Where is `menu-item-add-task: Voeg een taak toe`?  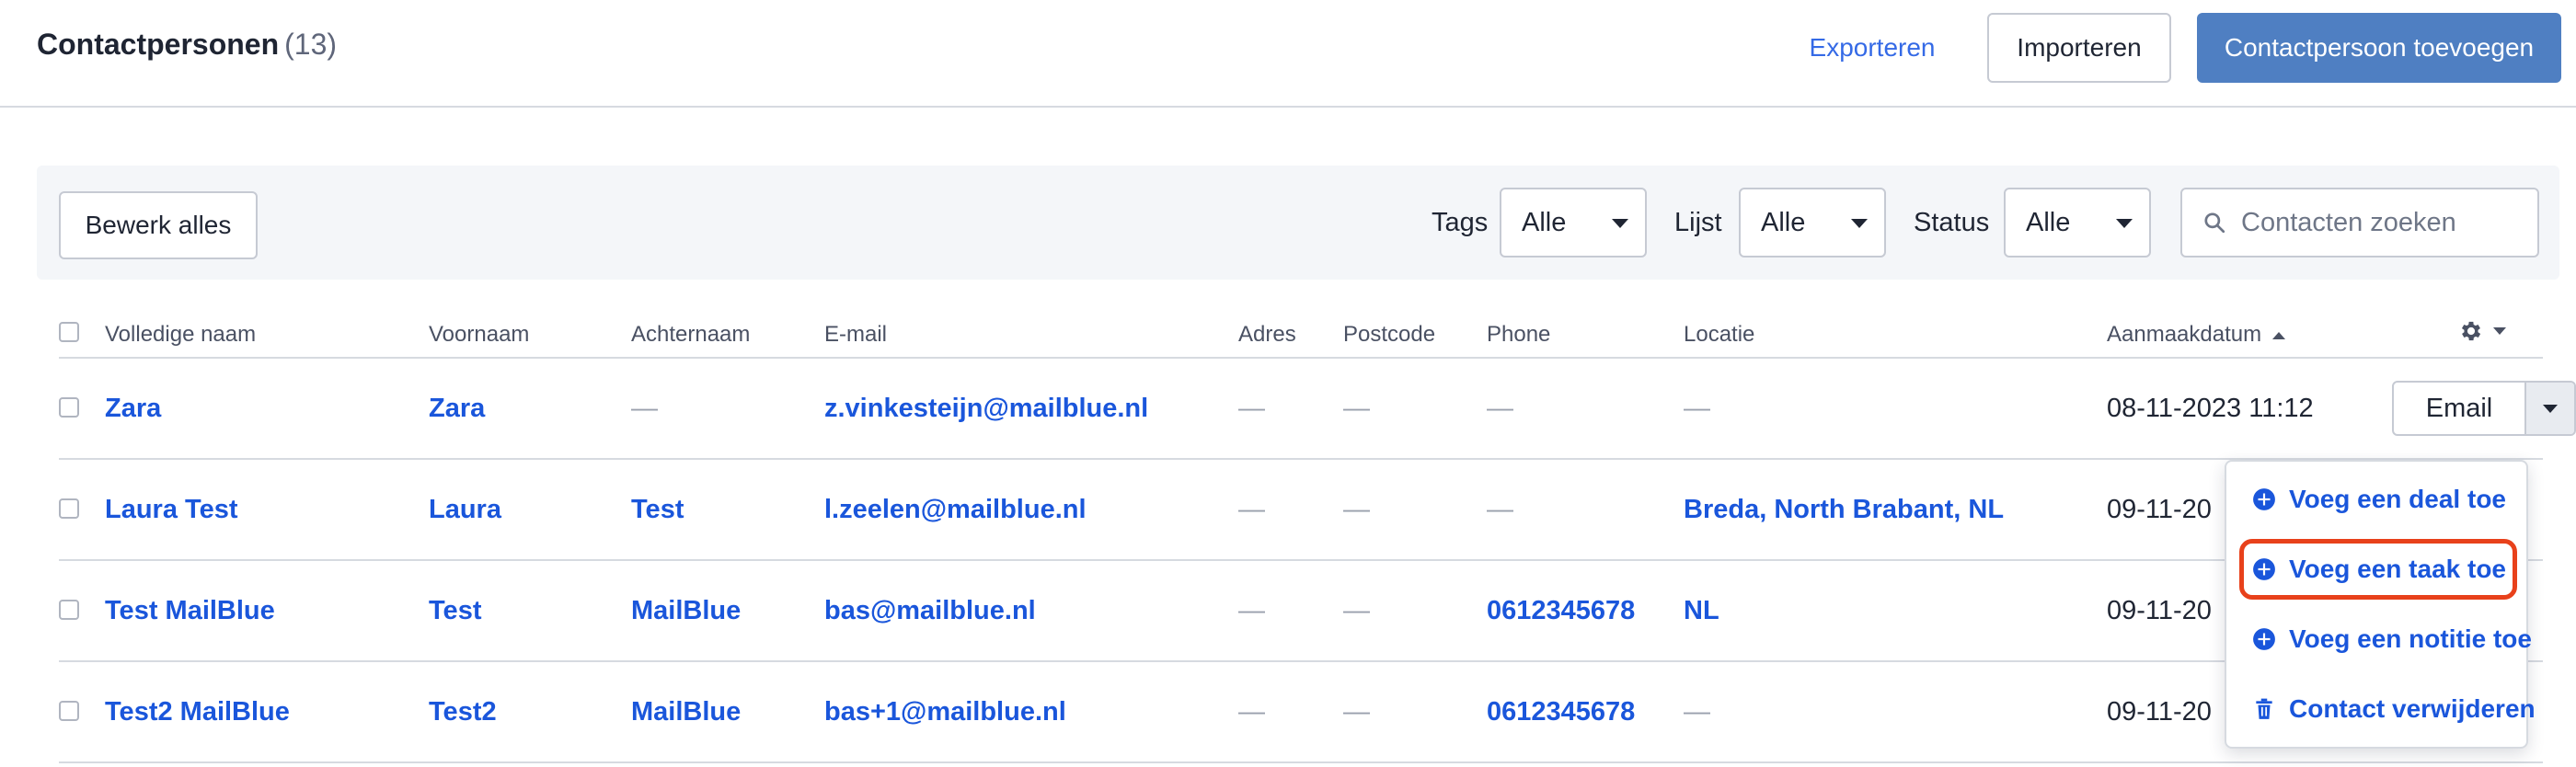
menu-item-add-task: Voeg een taak toe is located at coordinates (2378, 569).